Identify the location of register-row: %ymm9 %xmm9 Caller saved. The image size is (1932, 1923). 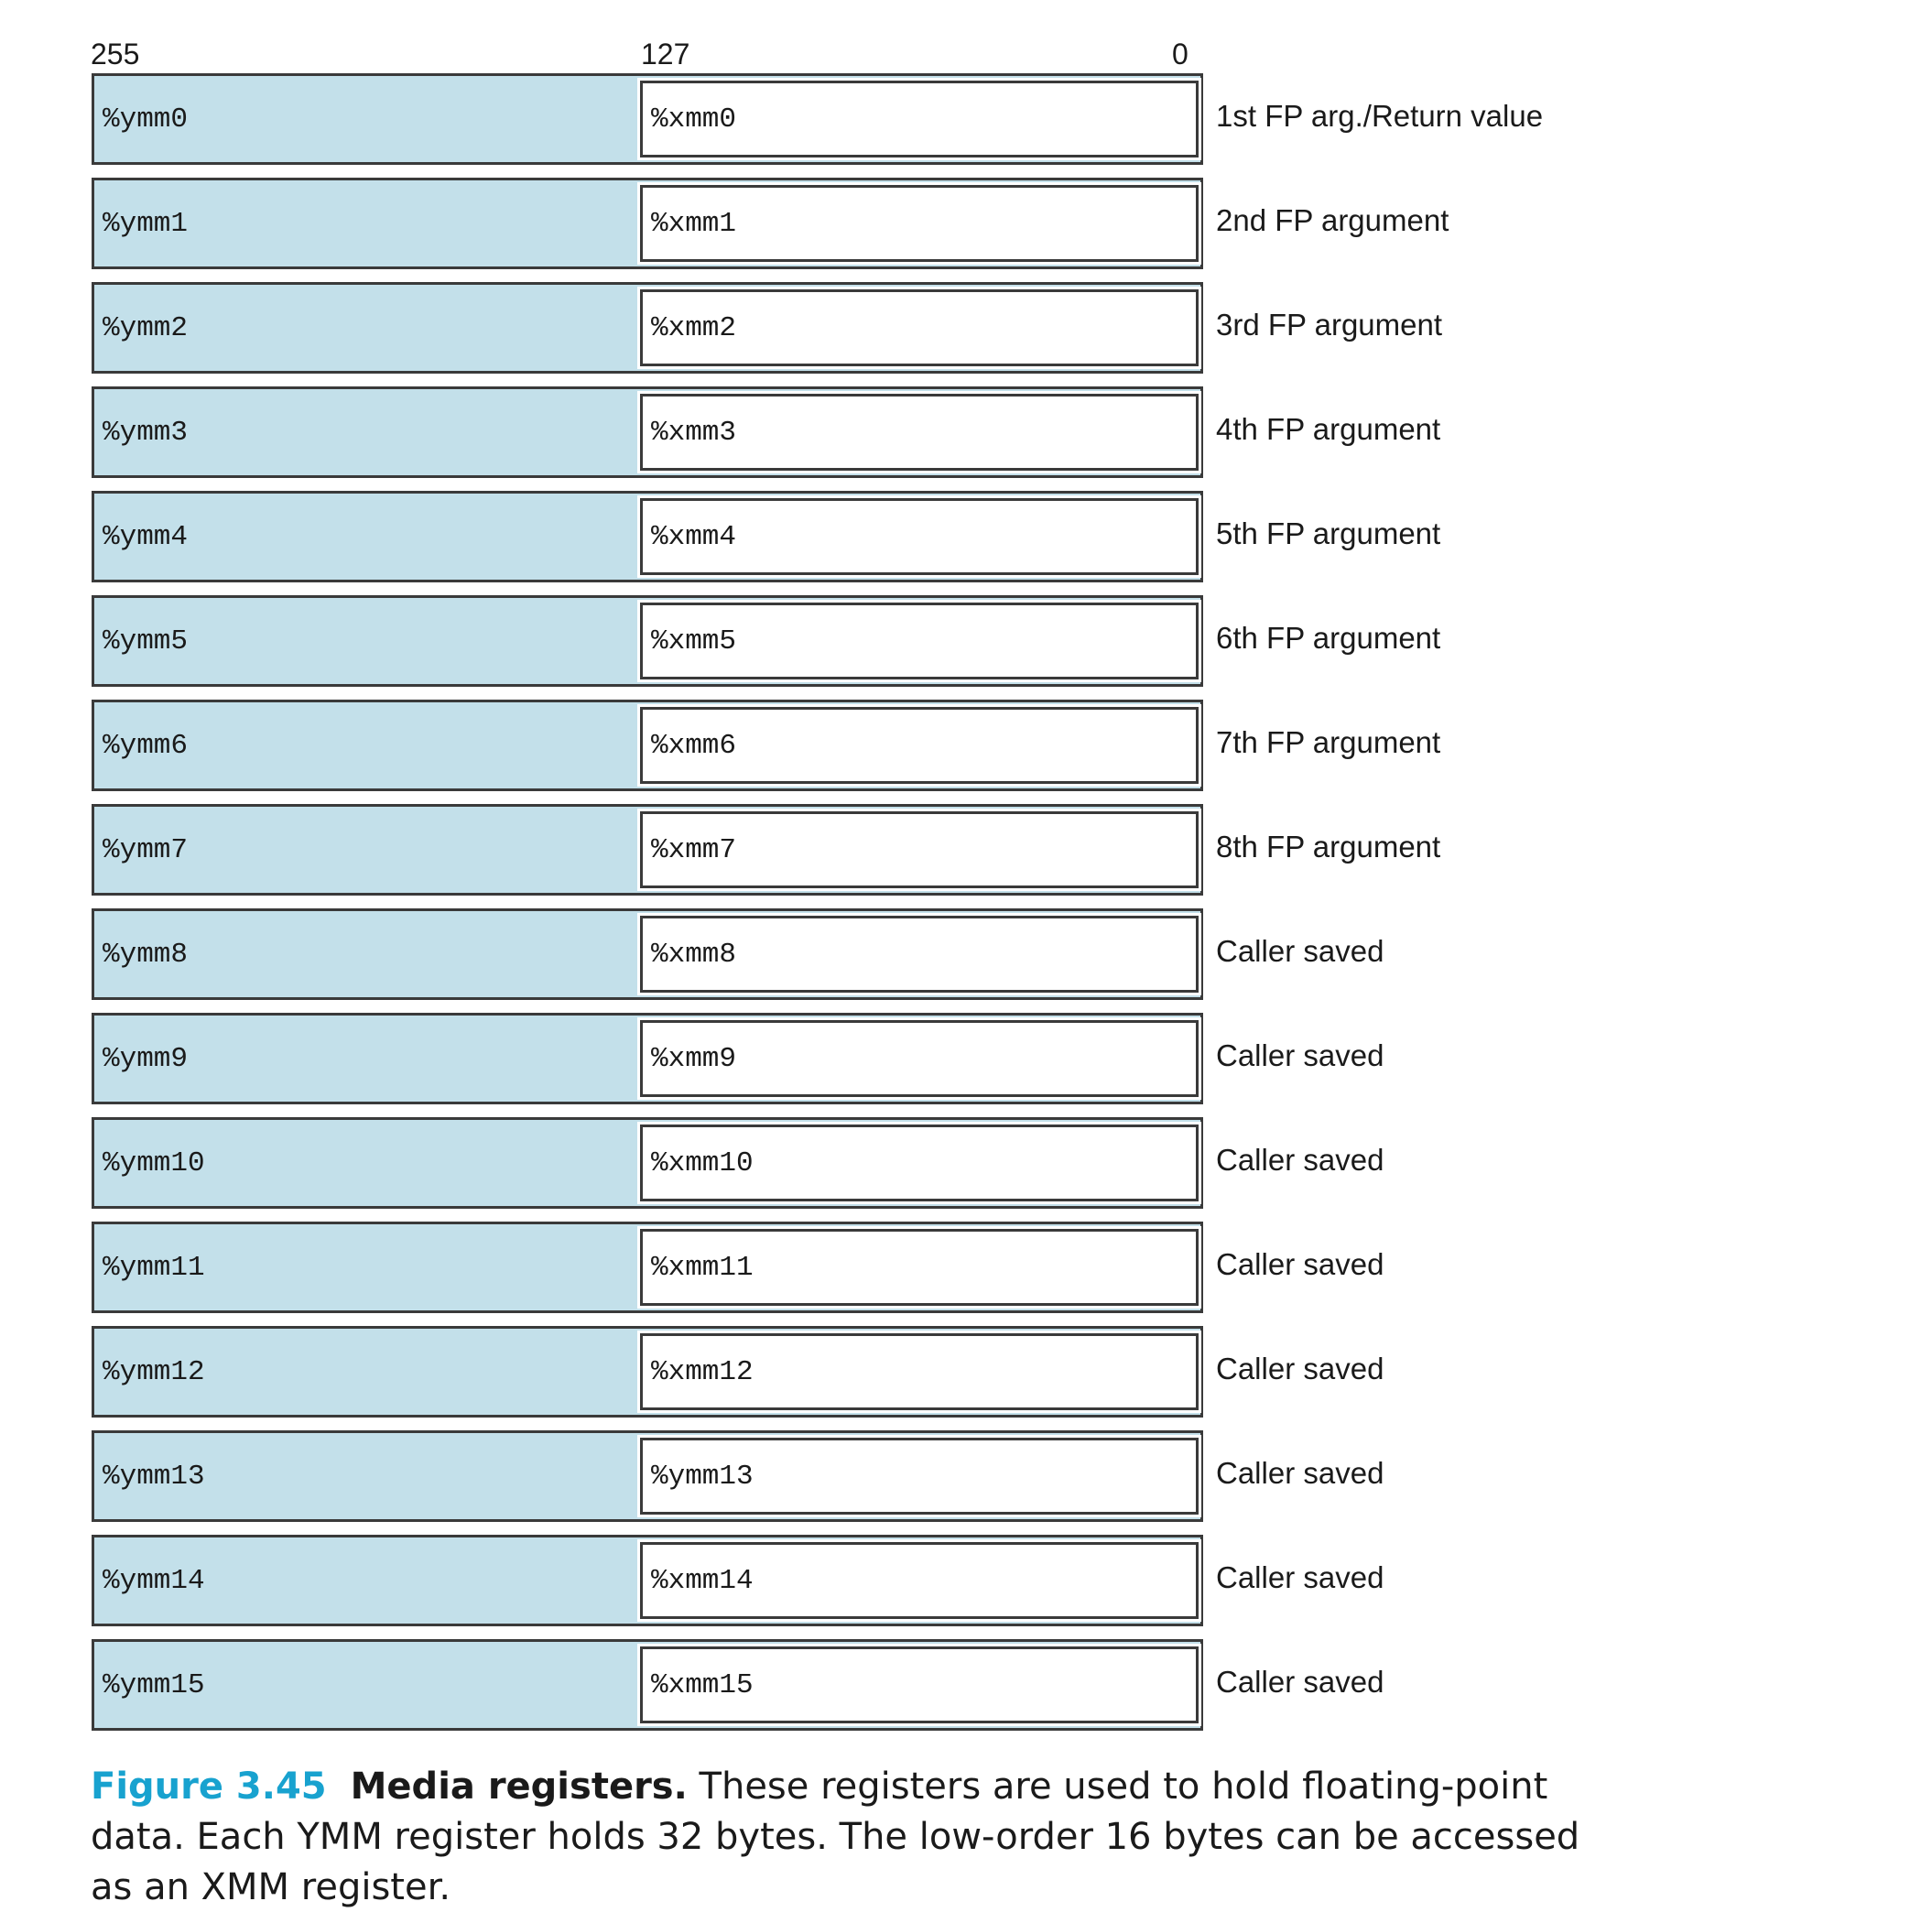
(870, 1058).